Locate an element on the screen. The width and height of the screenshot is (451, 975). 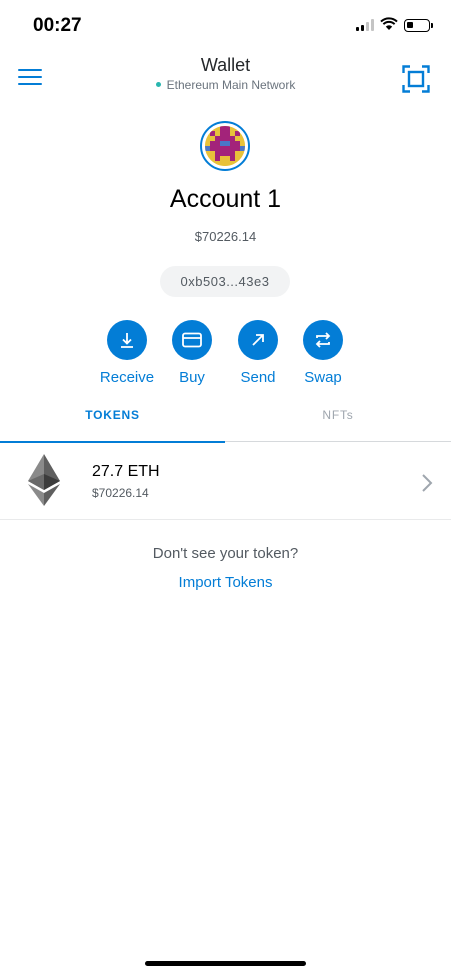
account-avatar is located at coordinates (225, 146).